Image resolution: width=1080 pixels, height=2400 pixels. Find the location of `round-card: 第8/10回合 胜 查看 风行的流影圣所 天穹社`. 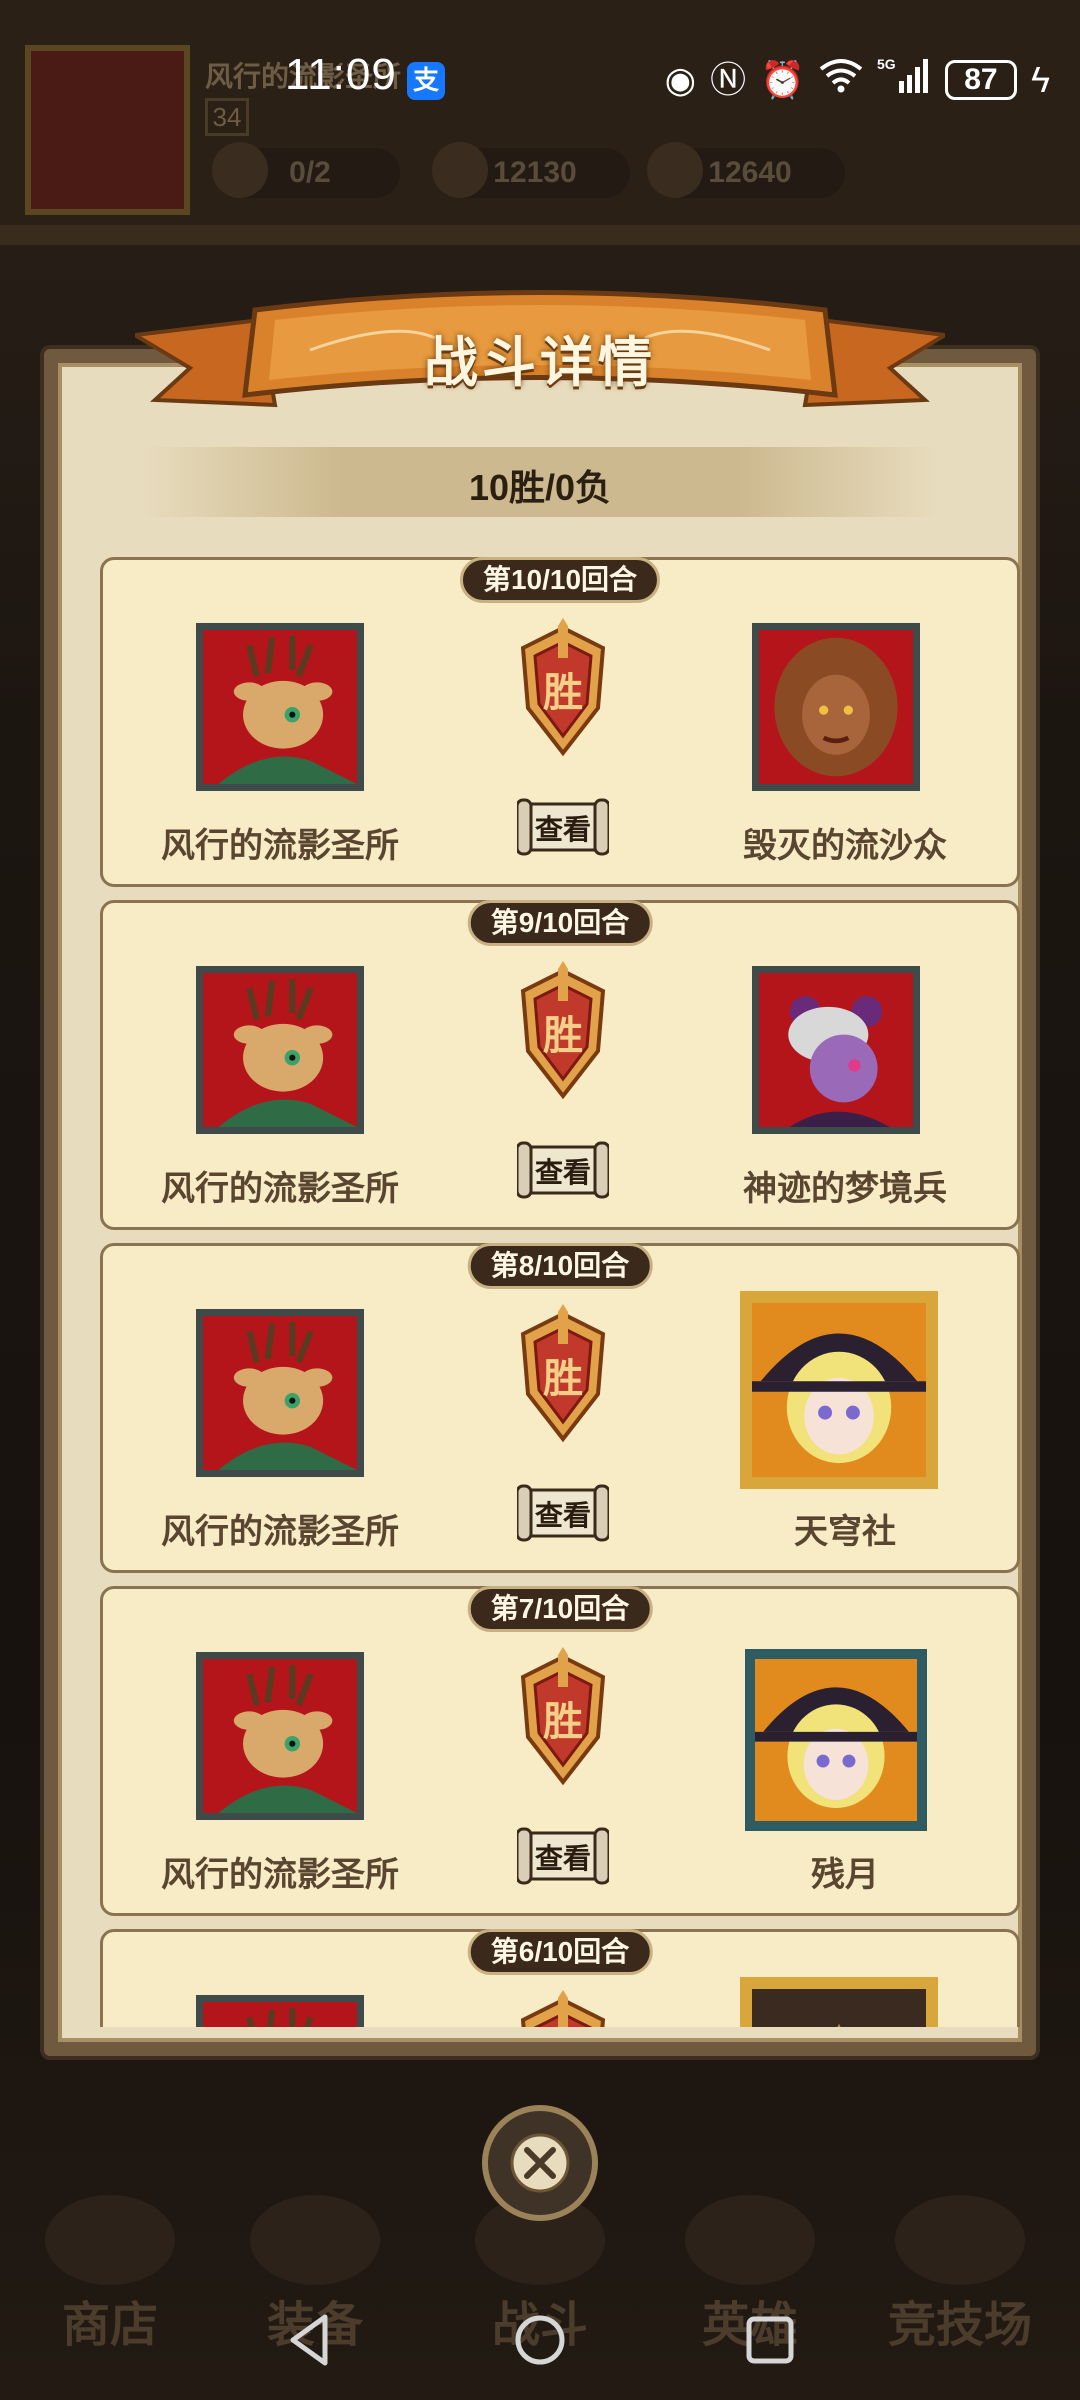

round-card: 第8/10回合 胜 查看 风行的流影圣所 天穹社 is located at coordinates (560, 1408).